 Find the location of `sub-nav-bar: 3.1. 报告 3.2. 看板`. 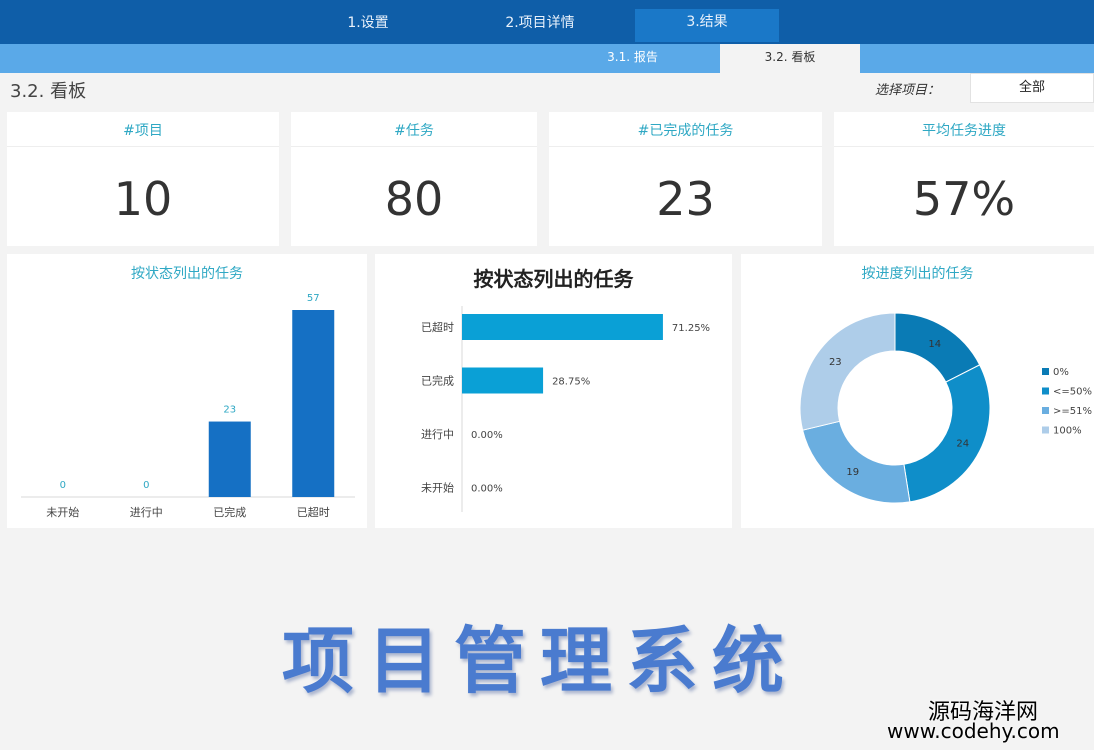

sub-nav-bar: 3.1. 报告 3.2. 看板 is located at coordinates (547, 58).